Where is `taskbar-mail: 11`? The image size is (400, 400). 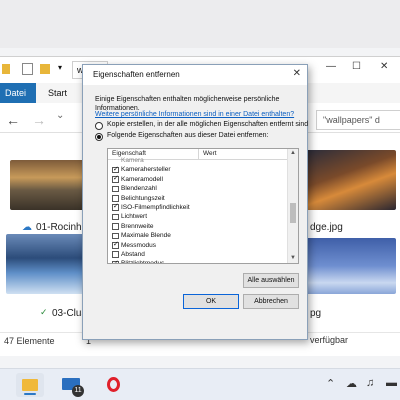
taskbar-mail: 11 is located at coordinates (72, 385).